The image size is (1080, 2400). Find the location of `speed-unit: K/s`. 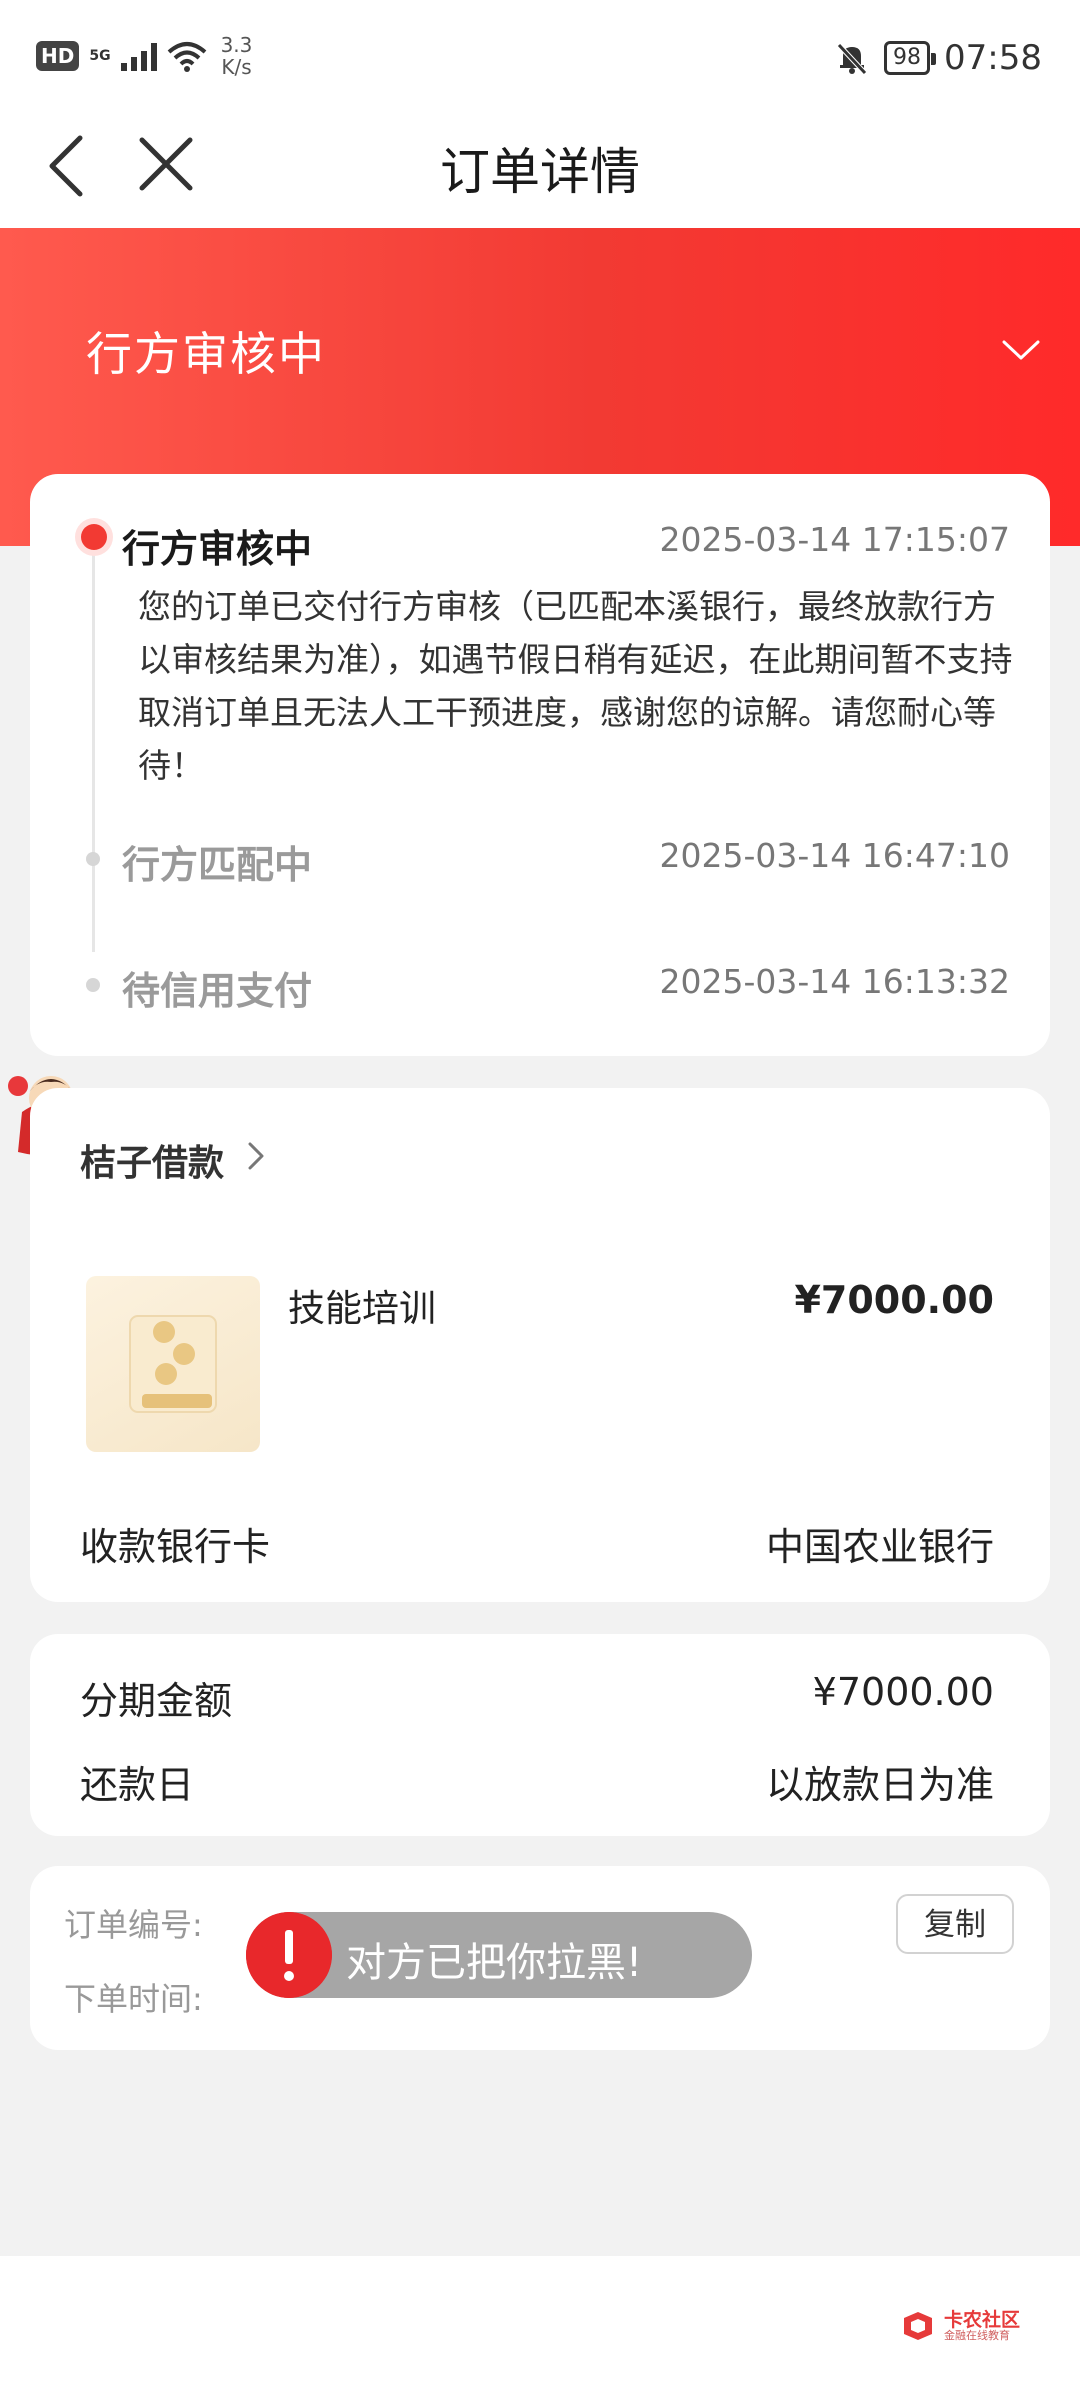

speed-unit: K/s is located at coordinates (236, 67).